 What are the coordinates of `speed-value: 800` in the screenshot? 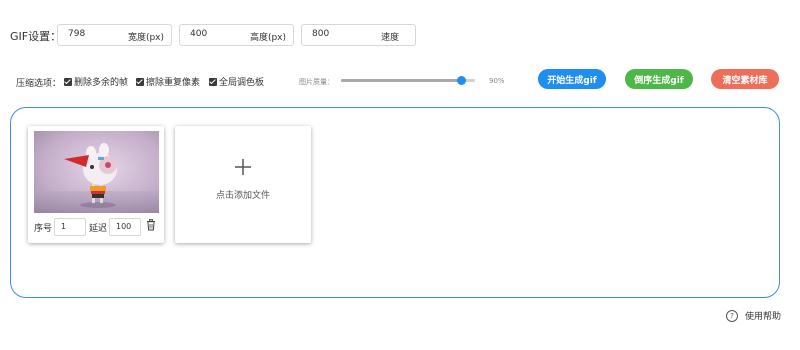 It's located at (321, 34).